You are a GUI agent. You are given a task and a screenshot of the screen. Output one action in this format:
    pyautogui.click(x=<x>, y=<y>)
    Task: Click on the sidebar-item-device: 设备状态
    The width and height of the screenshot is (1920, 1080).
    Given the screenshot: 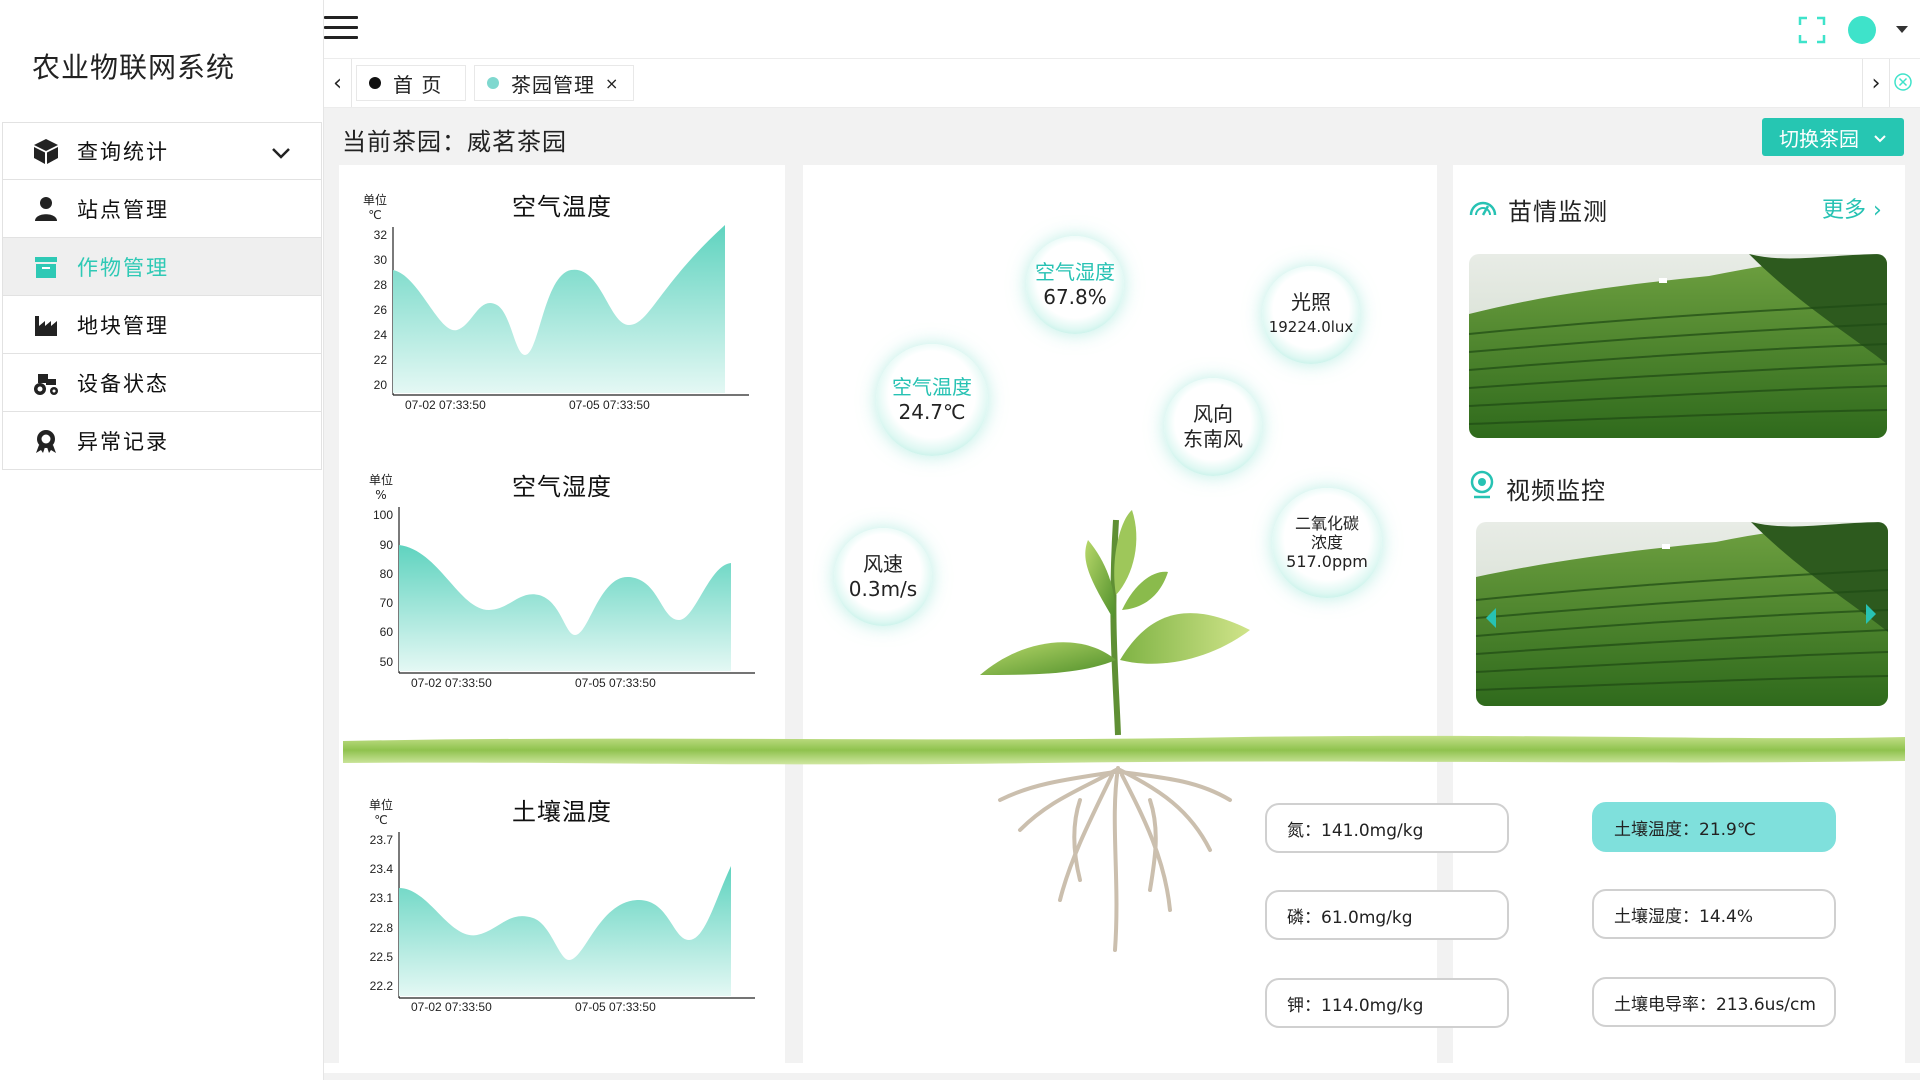 What is the action you would take?
    pyautogui.click(x=162, y=383)
    